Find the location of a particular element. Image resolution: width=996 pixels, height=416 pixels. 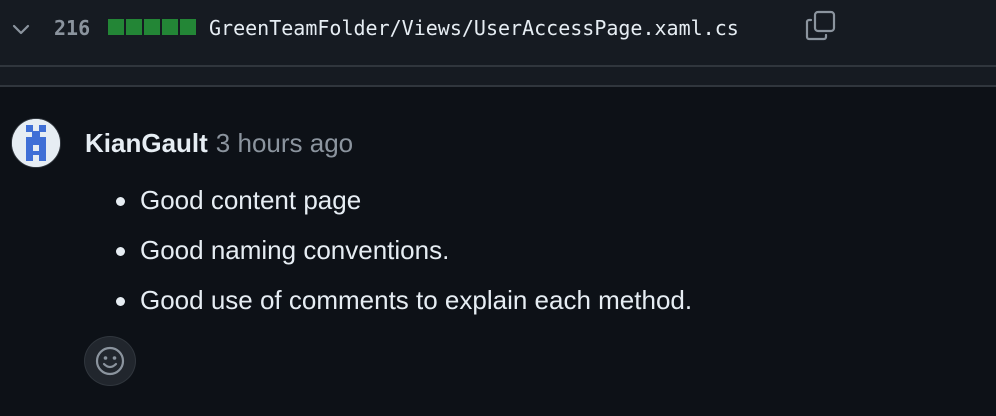

comment-header: KianGault 3 hours ago is located at coordinates (219, 143).